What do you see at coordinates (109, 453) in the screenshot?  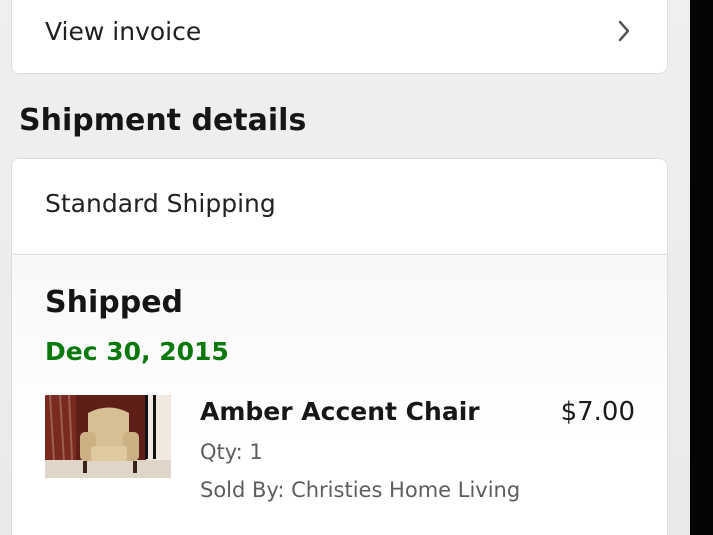 I see `chair-seat` at bounding box center [109, 453].